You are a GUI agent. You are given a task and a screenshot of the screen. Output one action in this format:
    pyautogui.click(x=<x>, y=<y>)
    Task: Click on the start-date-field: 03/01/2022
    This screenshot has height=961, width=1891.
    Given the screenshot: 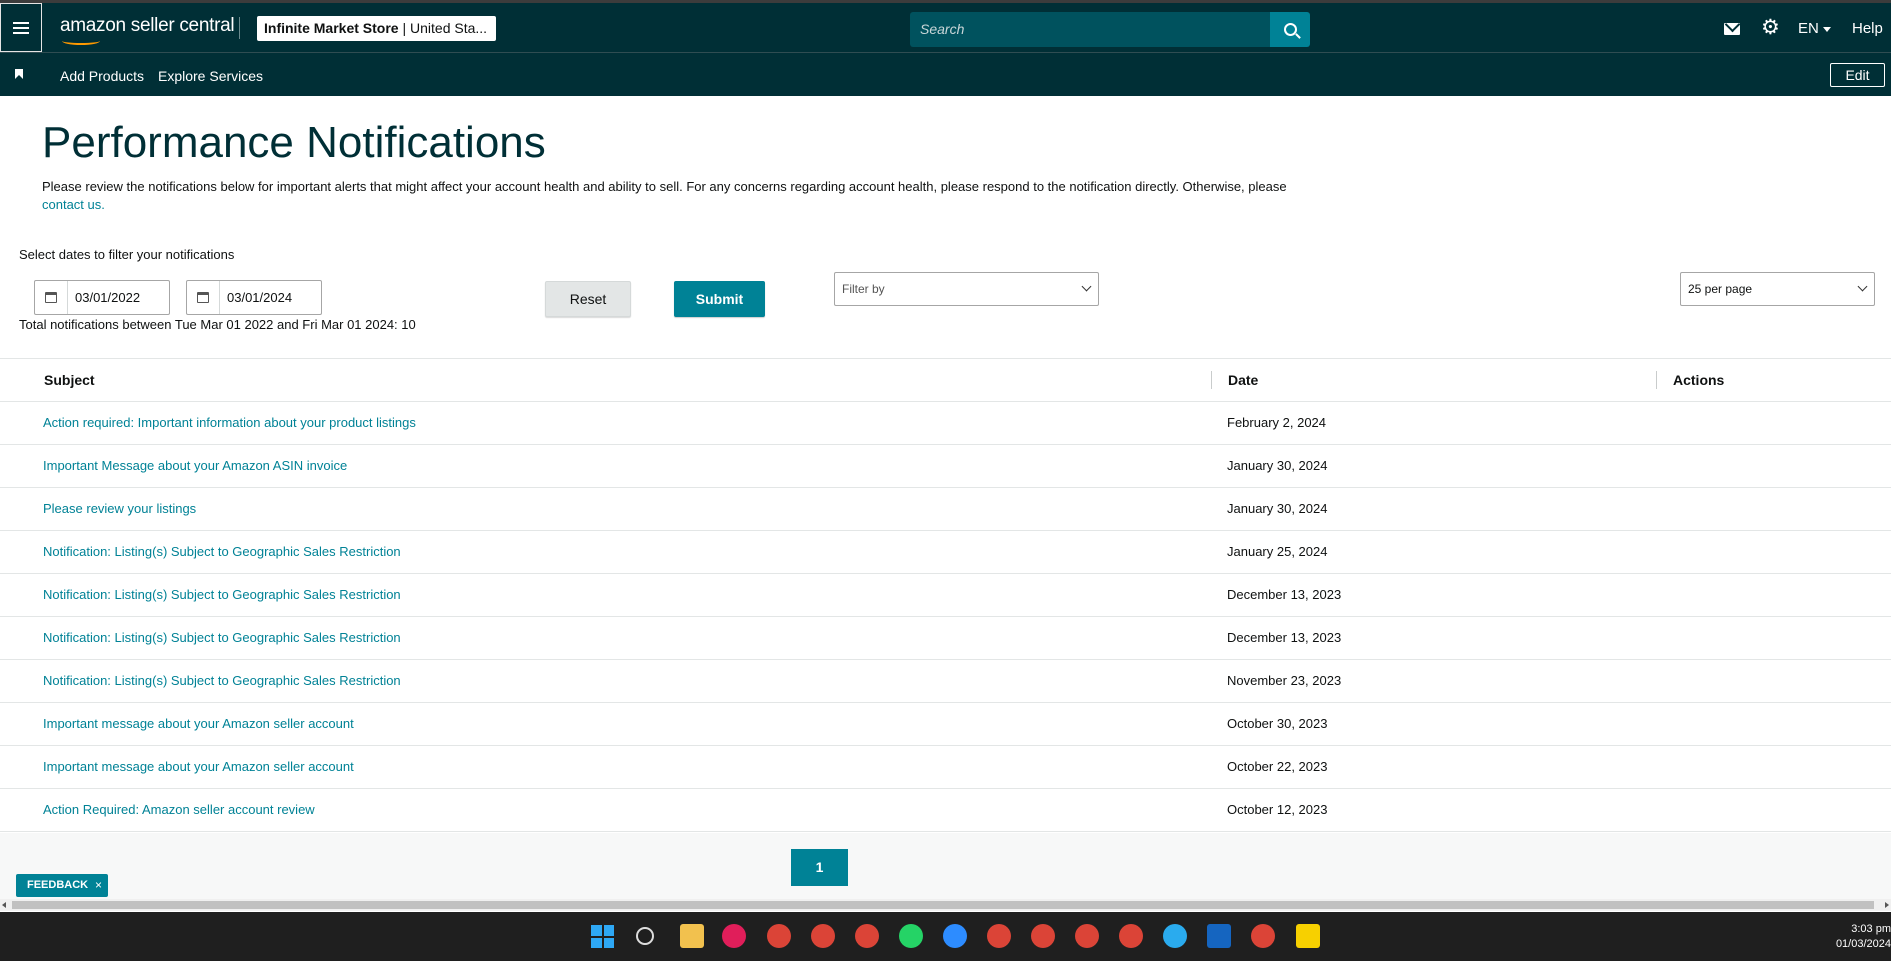 What is the action you would take?
    pyautogui.click(x=102, y=297)
    